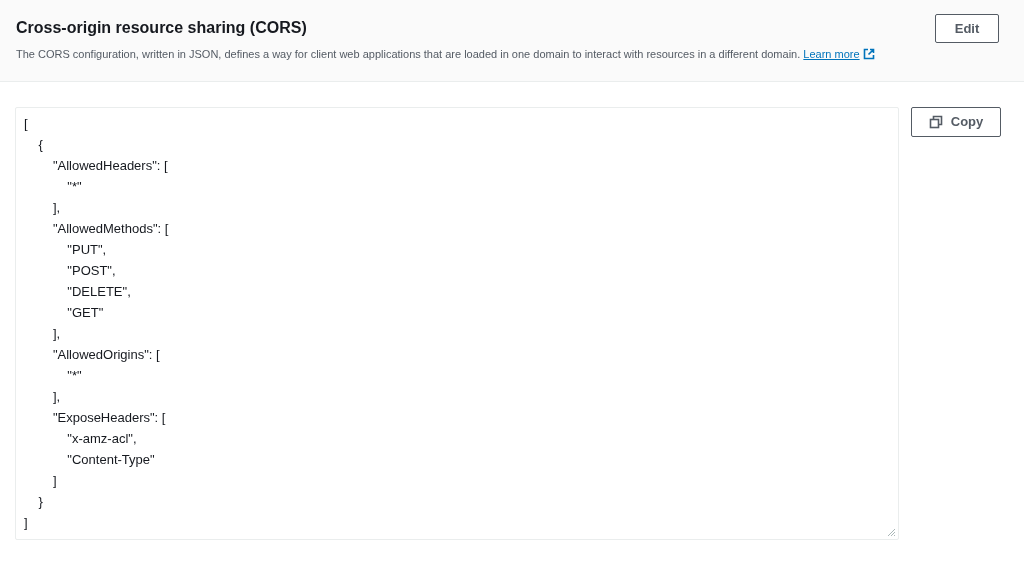 The height and width of the screenshot is (569, 1024). What do you see at coordinates (891, 532) in the screenshot?
I see `resize-handle-icon` at bounding box center [891, 532].